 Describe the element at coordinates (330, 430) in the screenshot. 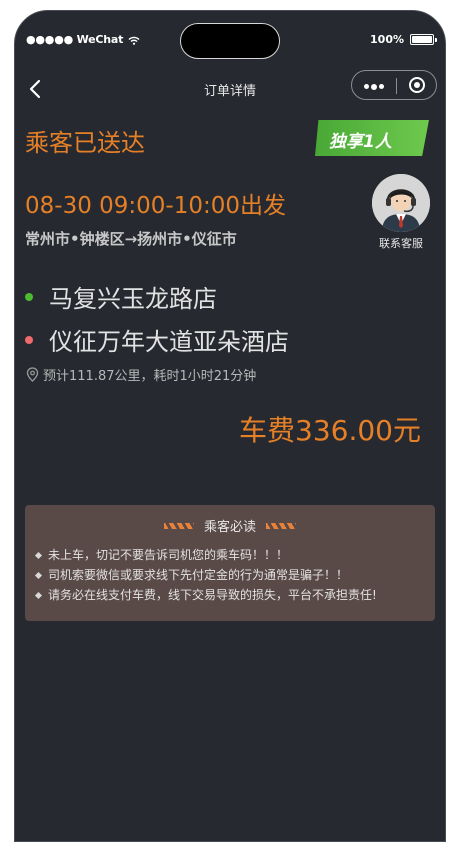

I see `fare-amount: 车费336.00元` at that location.